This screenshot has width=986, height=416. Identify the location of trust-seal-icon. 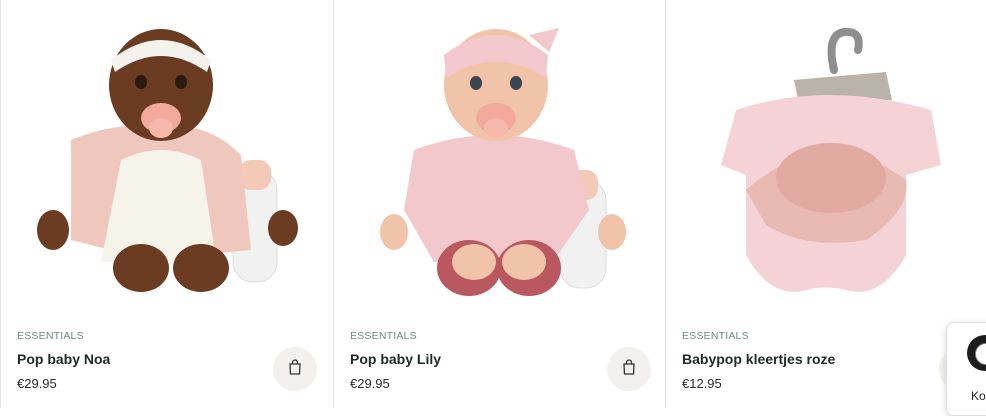
(976, 353).